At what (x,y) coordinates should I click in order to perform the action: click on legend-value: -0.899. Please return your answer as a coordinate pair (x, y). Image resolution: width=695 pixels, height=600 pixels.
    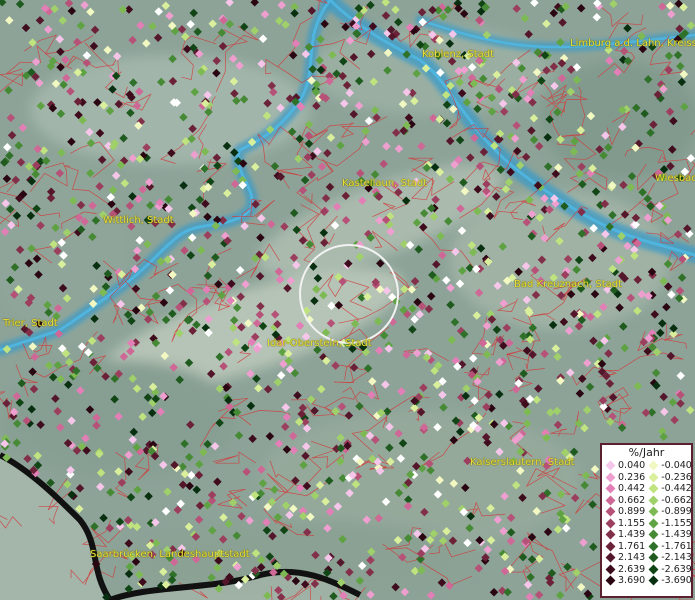
    Looking at the image, I should click on (676, 511).